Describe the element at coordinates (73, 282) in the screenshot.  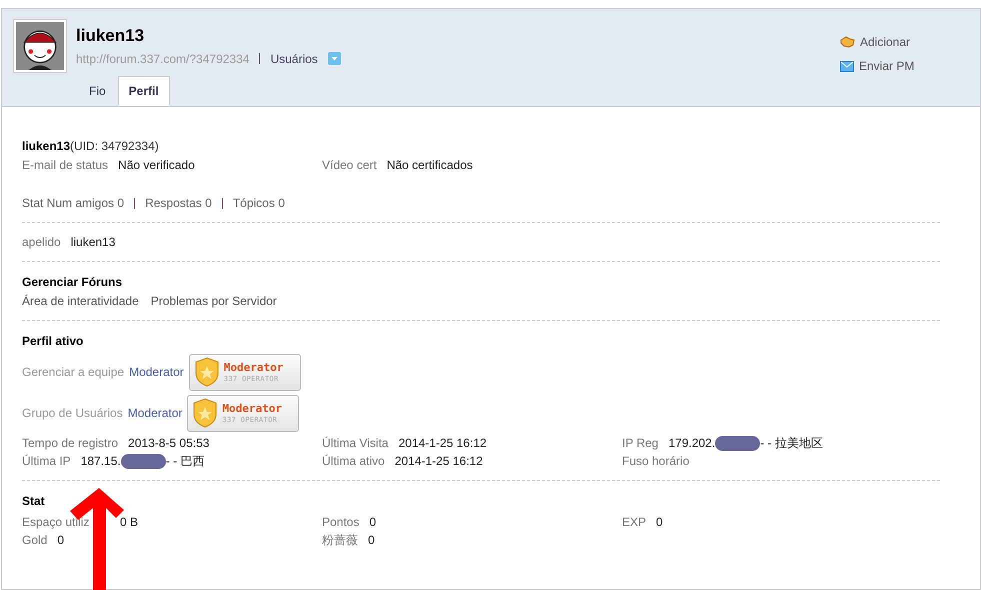
I see `section-title: Gerenciar Fóruns` at that location.